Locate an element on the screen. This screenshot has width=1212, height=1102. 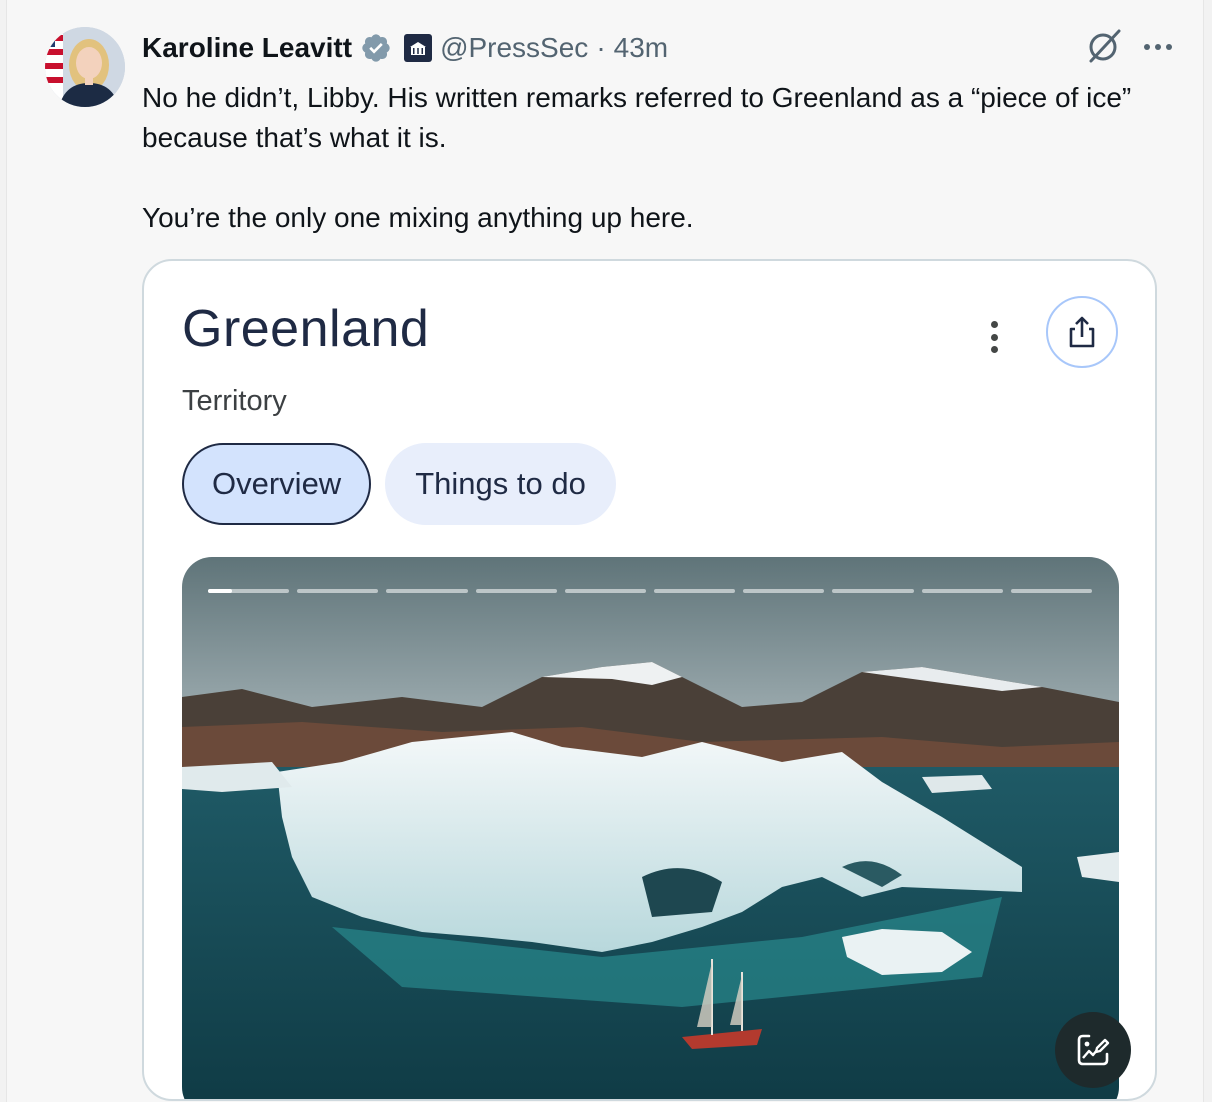
place-subtitle: Territory is located at coordinates (234, 401).